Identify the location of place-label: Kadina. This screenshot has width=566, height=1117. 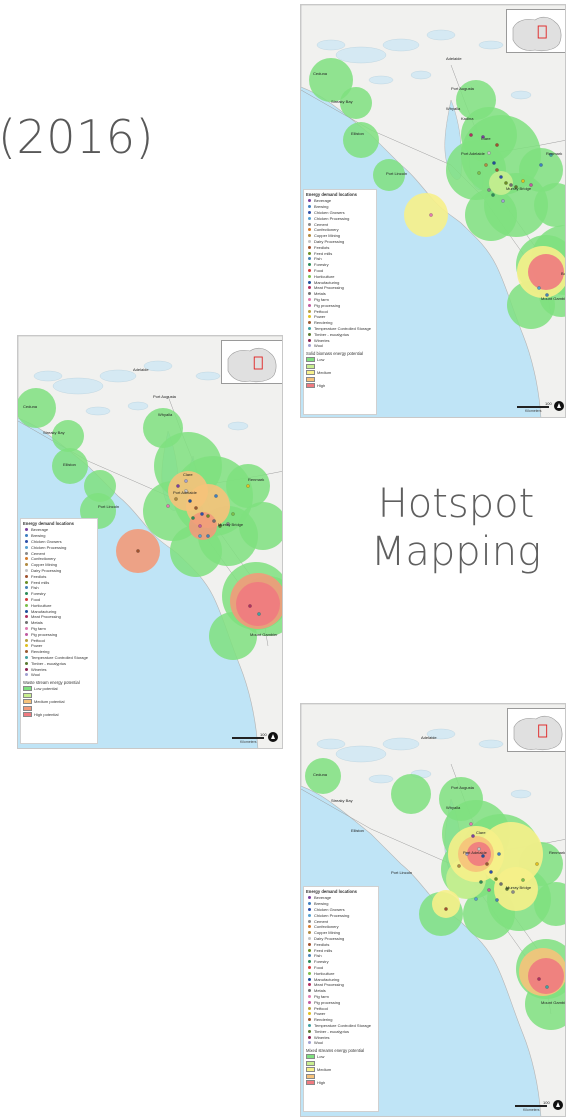
(467, 118).